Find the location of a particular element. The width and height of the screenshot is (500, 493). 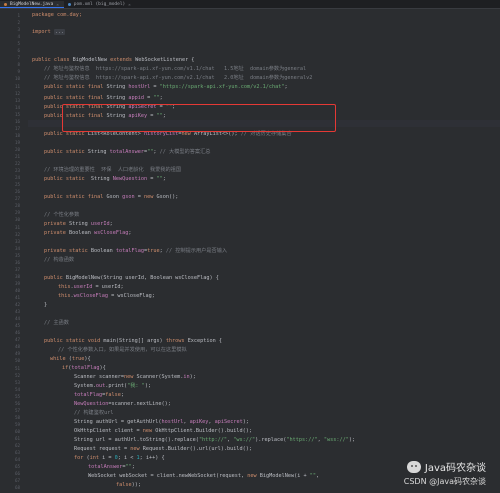

token: i = is located at coordinates (108, 458).